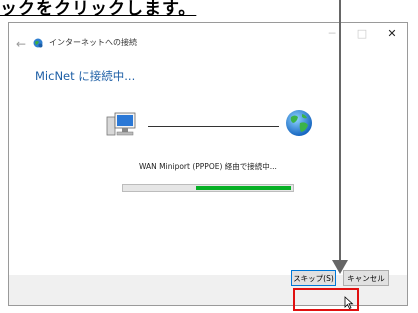 This screenshot has height=313, width=418. What do you see at coordinates (349, 302) in the screenshot?
I see `mouse-pointer-icon` at bounding box center [349, 302].